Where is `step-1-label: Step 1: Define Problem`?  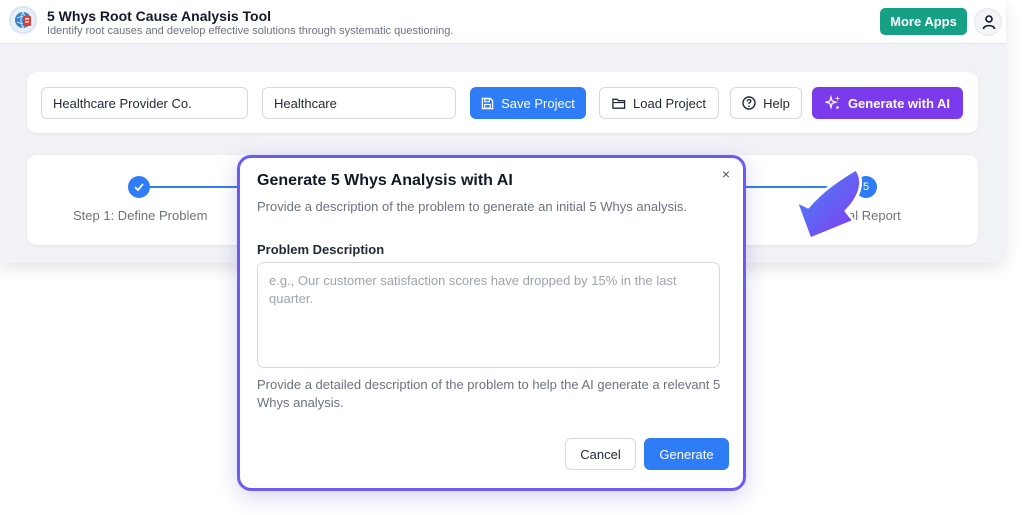 step-1-label: Step 1: Define Problem is located at coordinates (140, 215).